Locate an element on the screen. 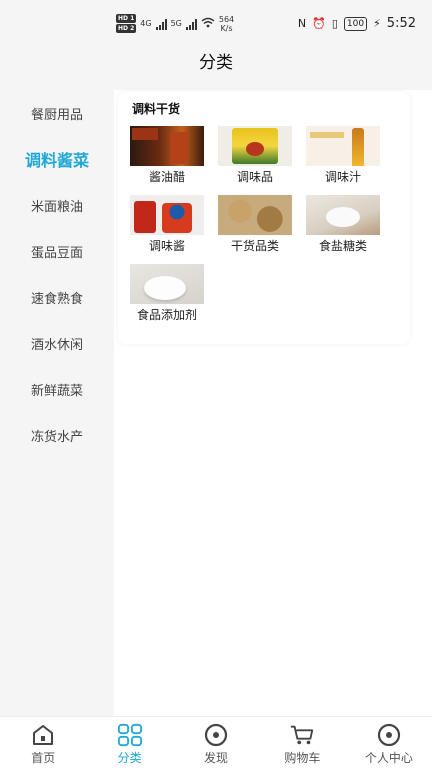 The width and height of the screenshot is (432, 768). sidebar-item-label: 餐厨用品 is located at coordinates (56, 115).